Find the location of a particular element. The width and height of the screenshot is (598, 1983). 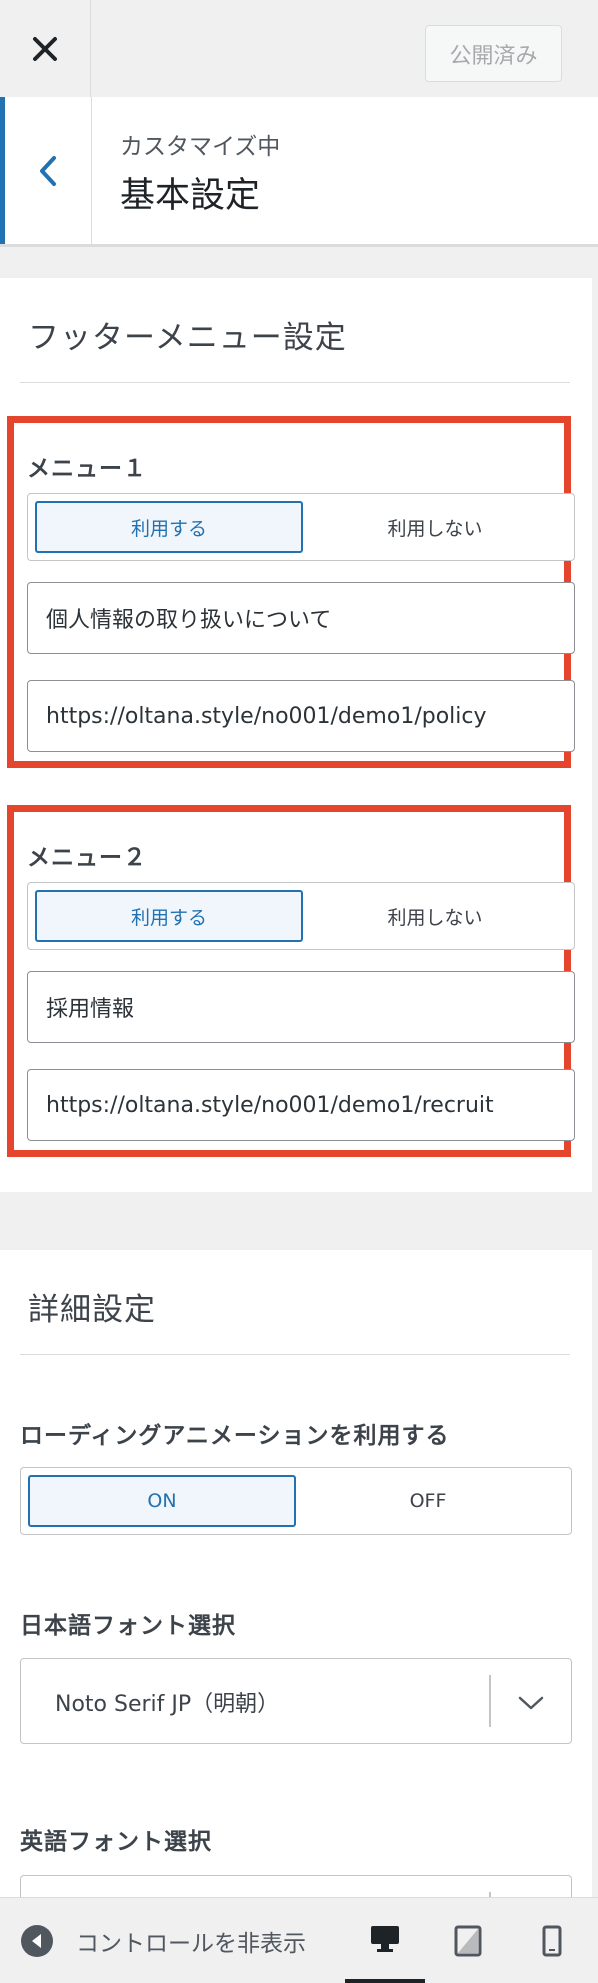

mobile-preview-button is located at coordinates (552, 1940).